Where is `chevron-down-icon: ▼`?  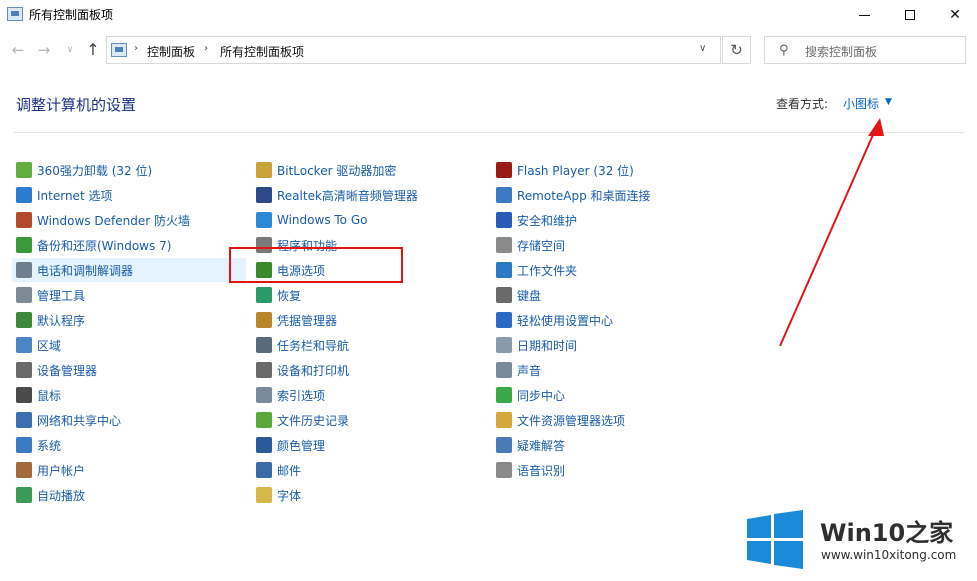 chevron-down-icon: ▼ is located at coordinates (888, 102).